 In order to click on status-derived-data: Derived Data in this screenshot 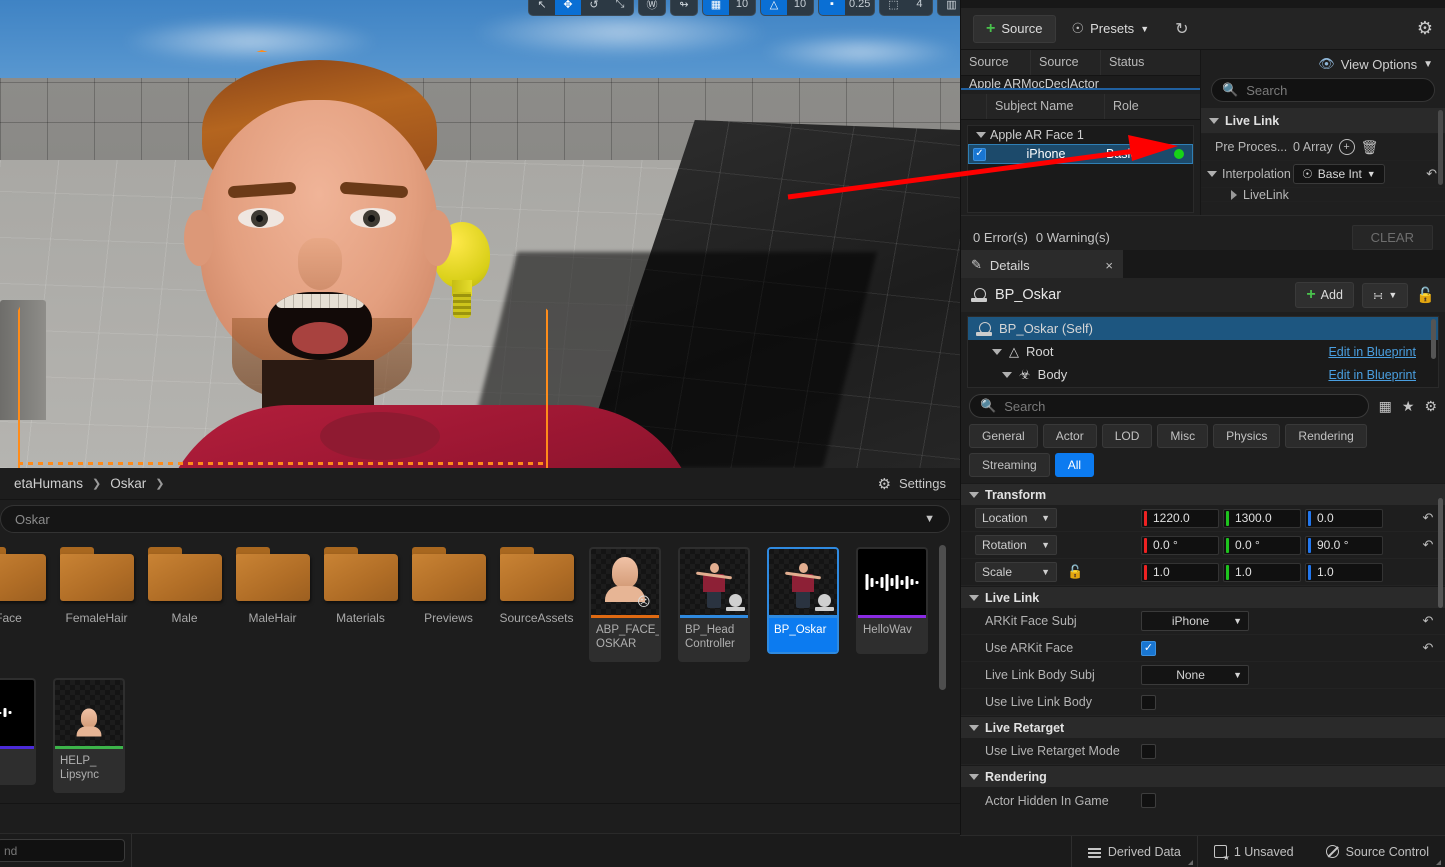, I will do `click(1134, 851)`.